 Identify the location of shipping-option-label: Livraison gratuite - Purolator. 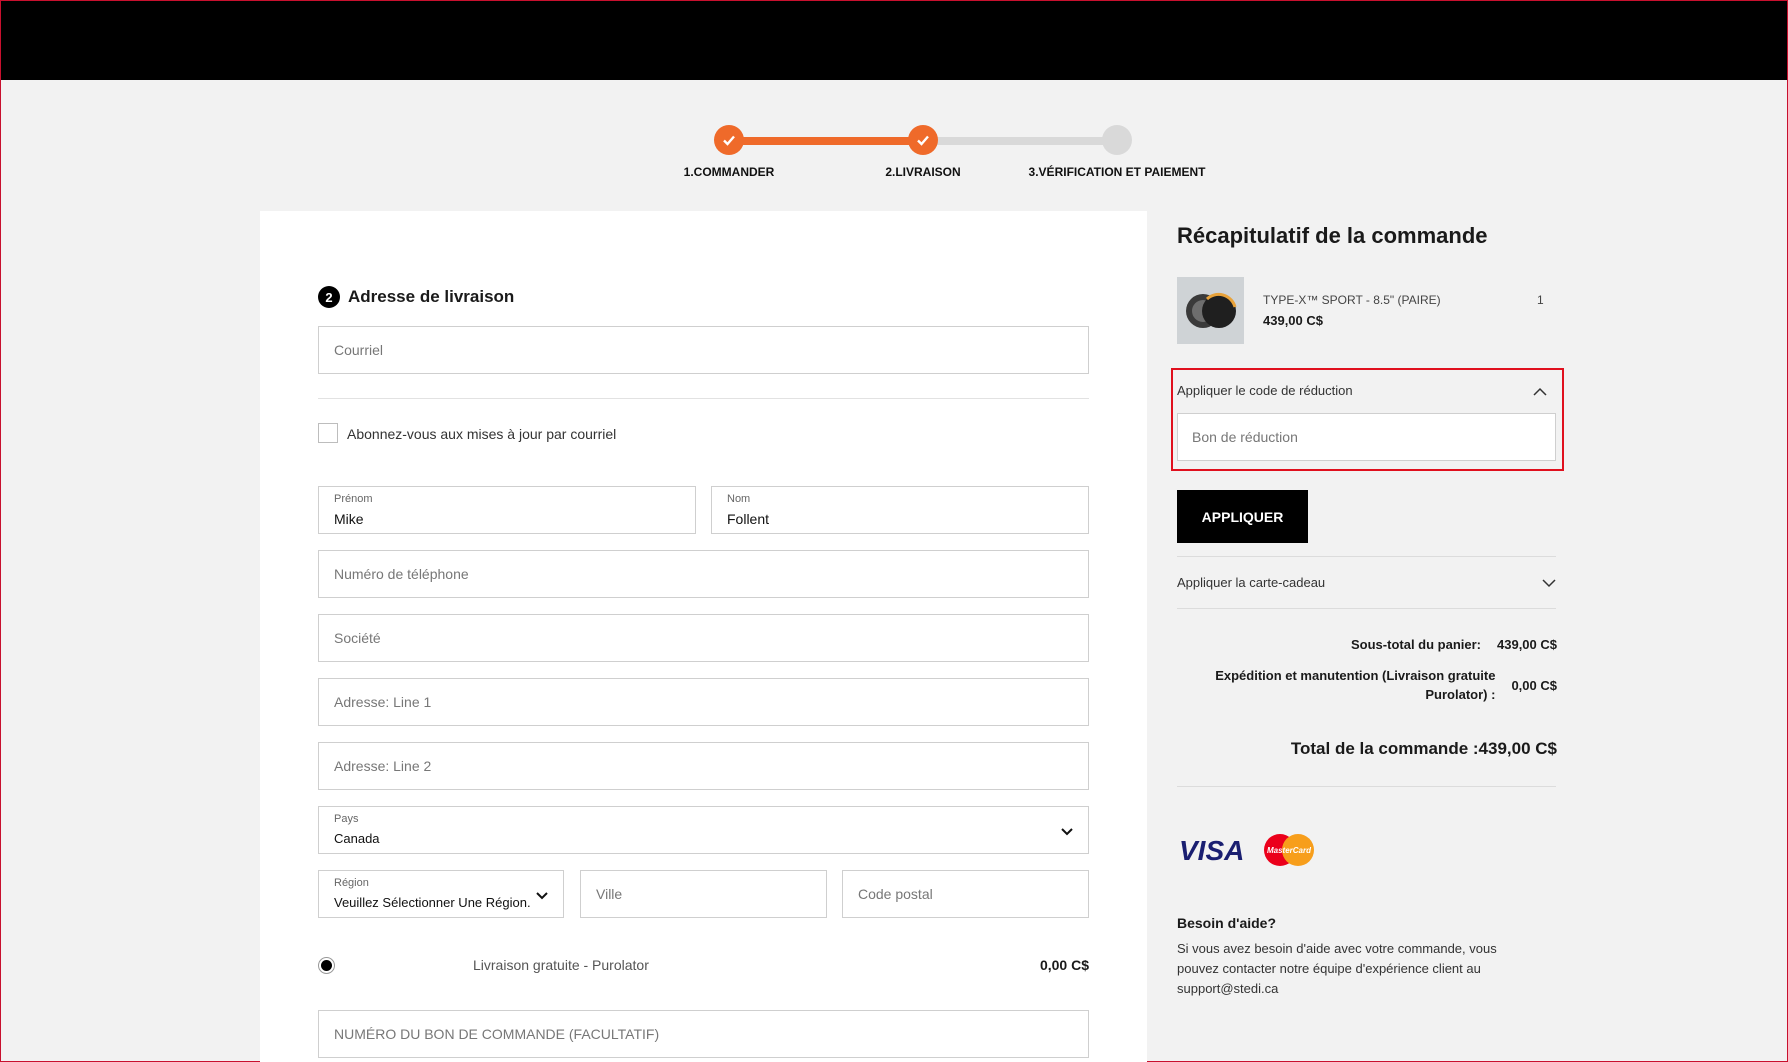
(561, 965).